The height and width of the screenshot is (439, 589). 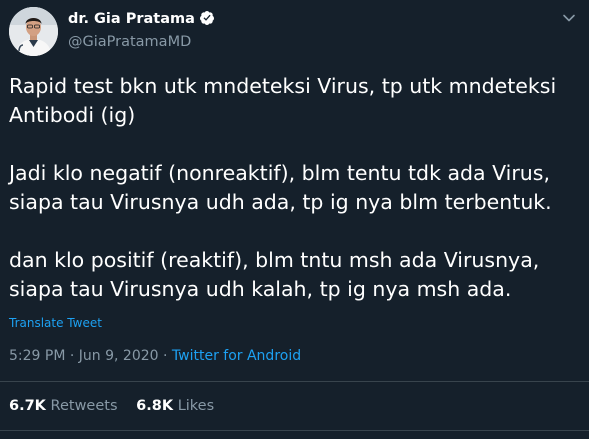 I want to click on retweets-stat: 6.7K Retweets, so click(x=63, y=406).